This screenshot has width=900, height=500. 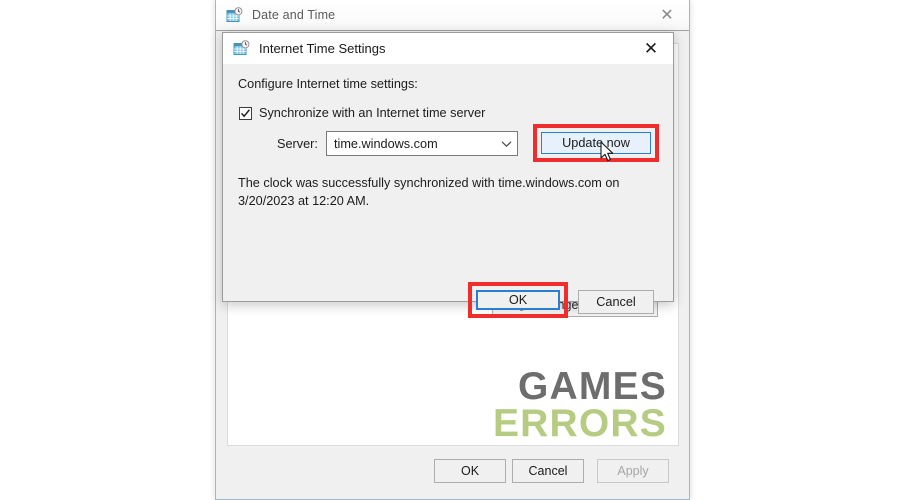 I want to click on inner-ok-button: OK, so click(x=518, y=300).